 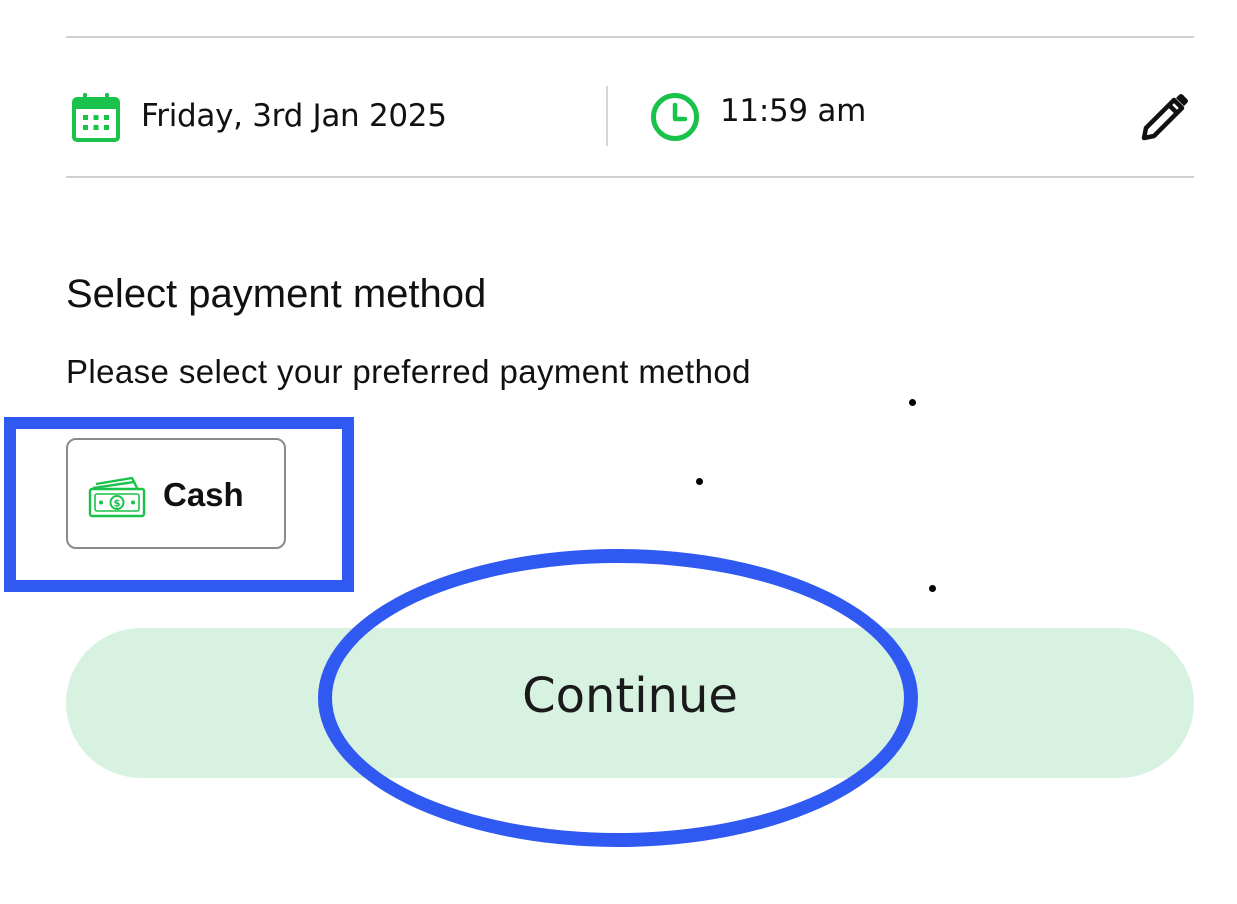 What do you see at coordinates (117, 497) in the screenshot?
I see `cash-icon: $` at bounding box center [117, 497].